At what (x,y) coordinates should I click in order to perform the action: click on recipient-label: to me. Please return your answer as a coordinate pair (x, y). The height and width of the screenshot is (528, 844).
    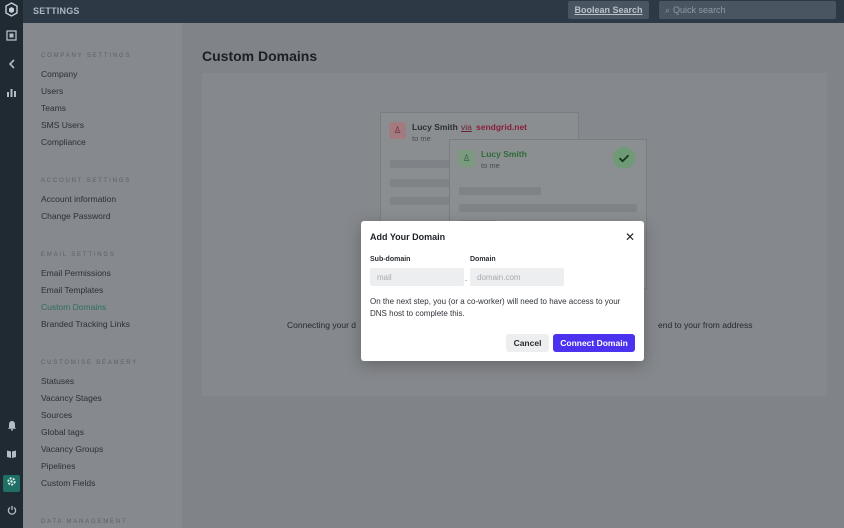
    Looking at the image, I should click on (421, 138).